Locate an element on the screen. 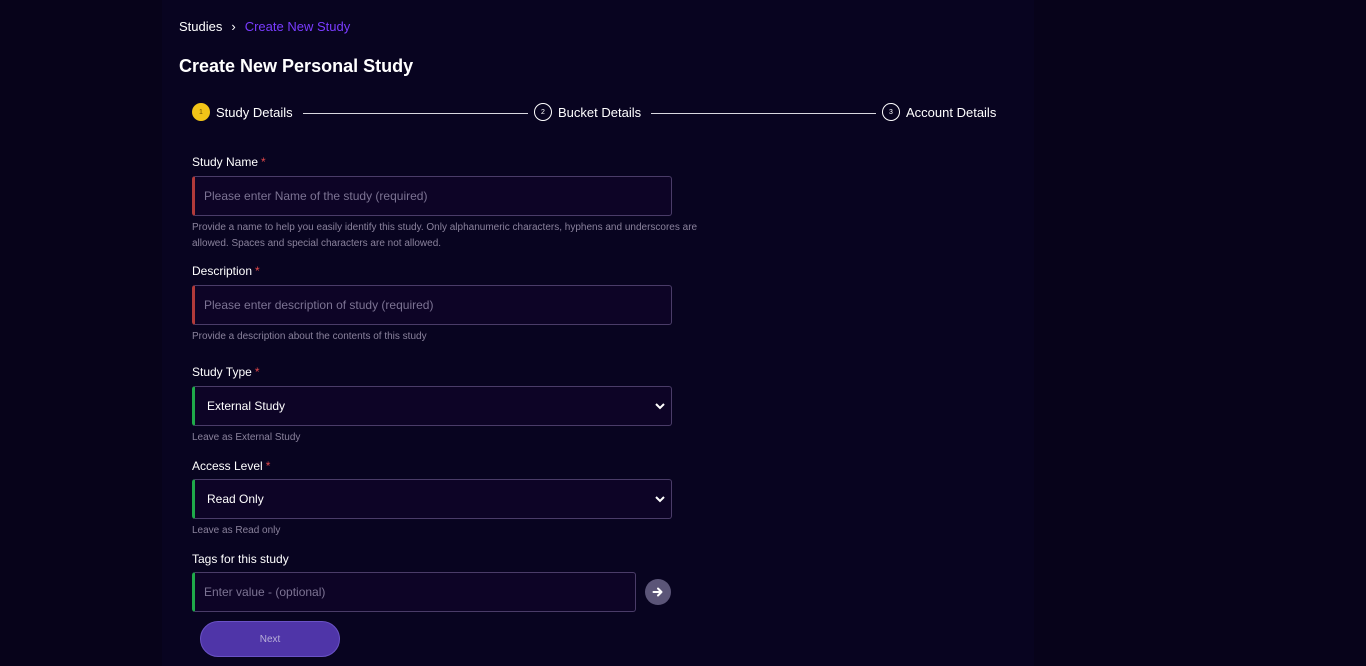 Image resolution: width=1366 pixels, height=666 pixels. chevron-right-icon: › is located at coordinates (233, 26).